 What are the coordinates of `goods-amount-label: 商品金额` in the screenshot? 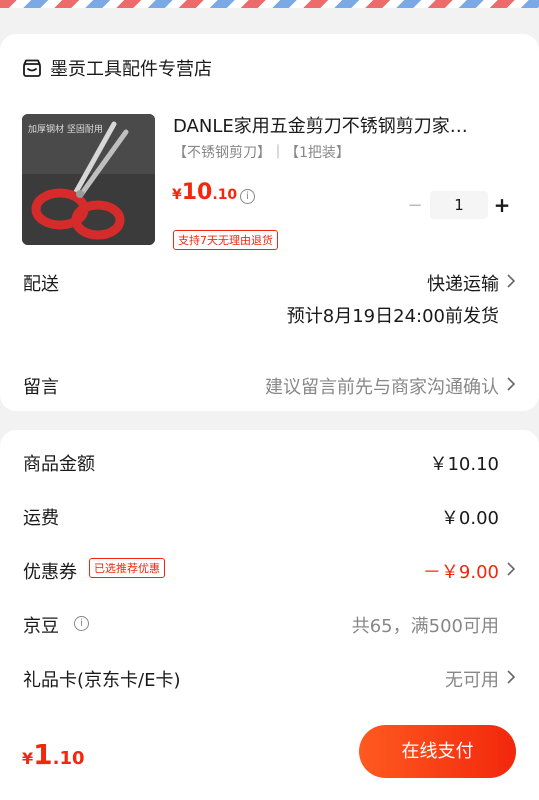 It's located at (59, 464).